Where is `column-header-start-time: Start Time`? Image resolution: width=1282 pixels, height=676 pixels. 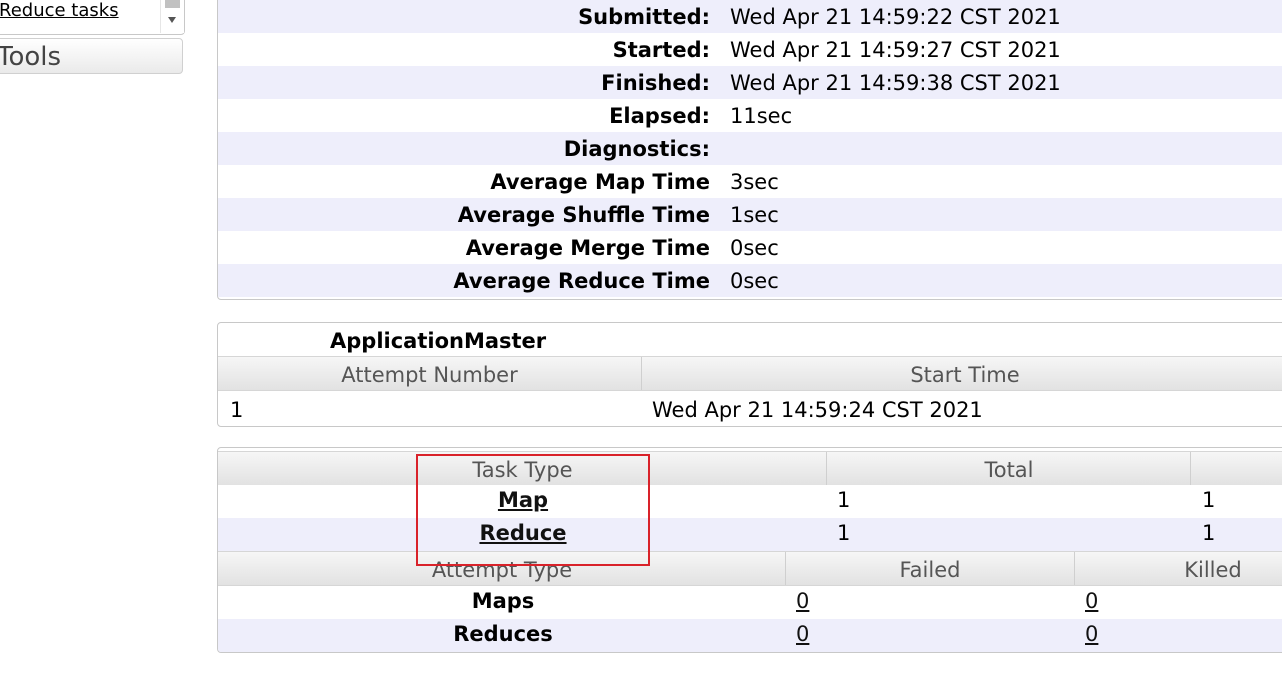
column-header-start-time: Start Time is located at coordinates (962, 373).